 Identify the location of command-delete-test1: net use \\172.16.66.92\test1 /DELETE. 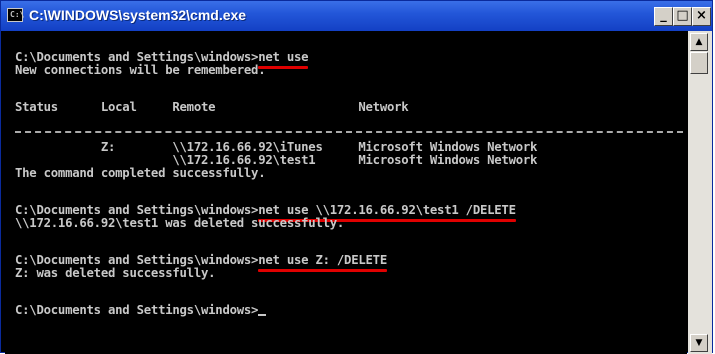
(387, 212).